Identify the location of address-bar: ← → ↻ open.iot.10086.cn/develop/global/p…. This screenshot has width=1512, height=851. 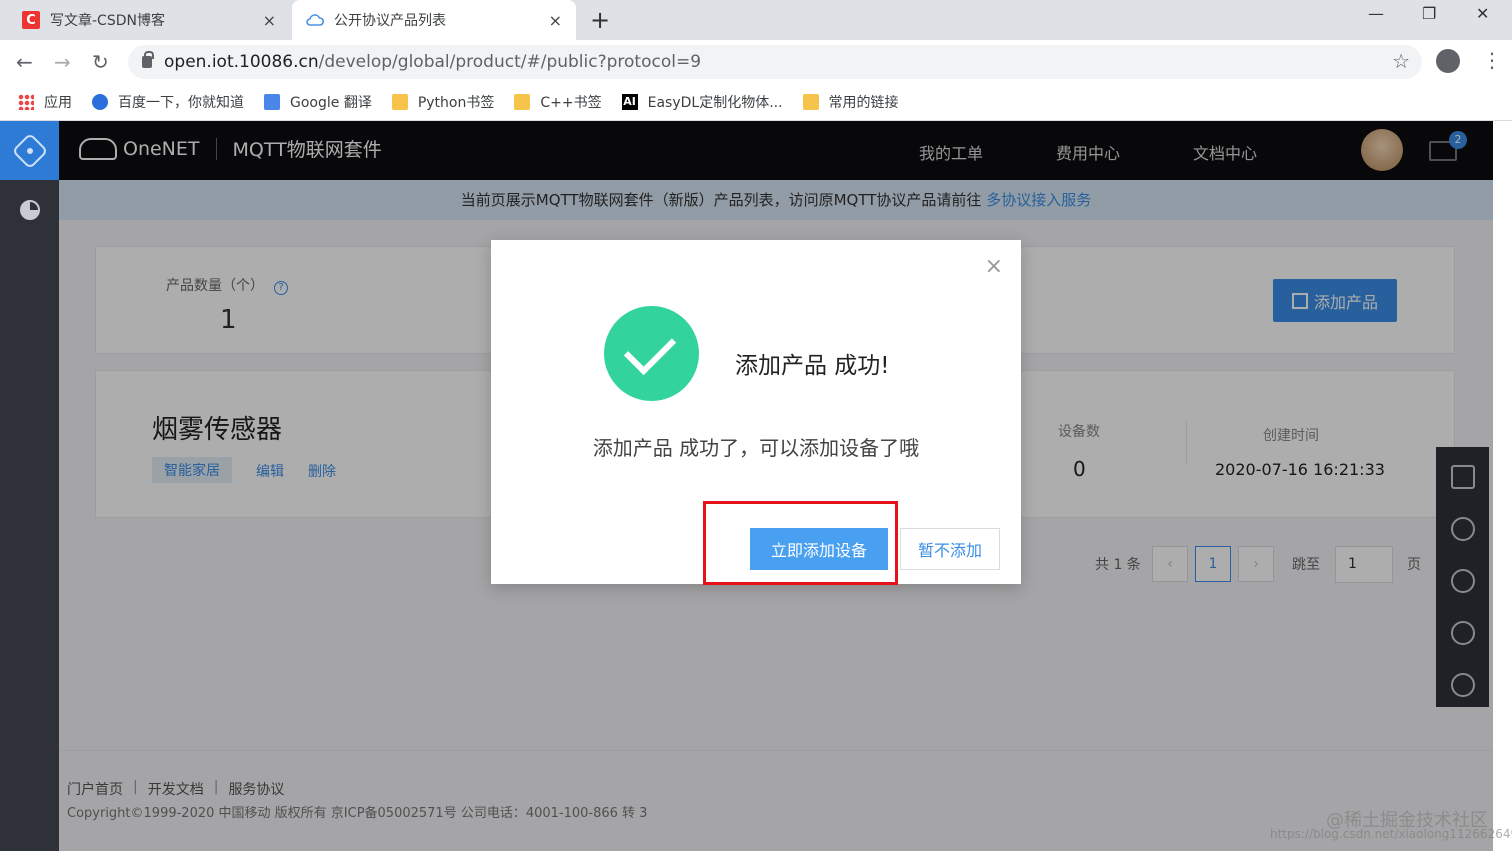
(756, 62).